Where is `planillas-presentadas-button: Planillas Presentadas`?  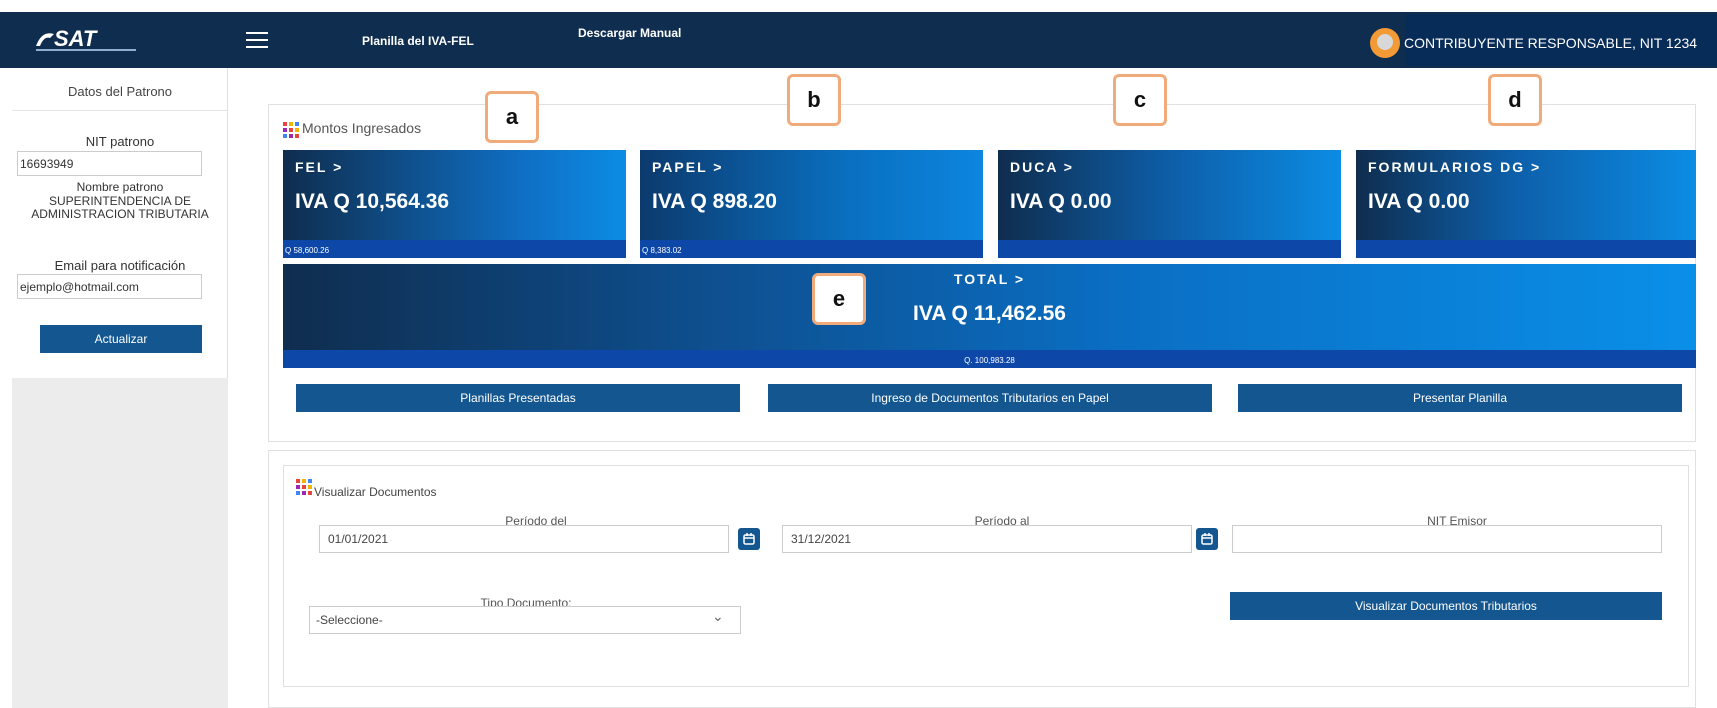 planillas-presentadas-button: Planillas Presentadas is located at coordinates (518, 398).